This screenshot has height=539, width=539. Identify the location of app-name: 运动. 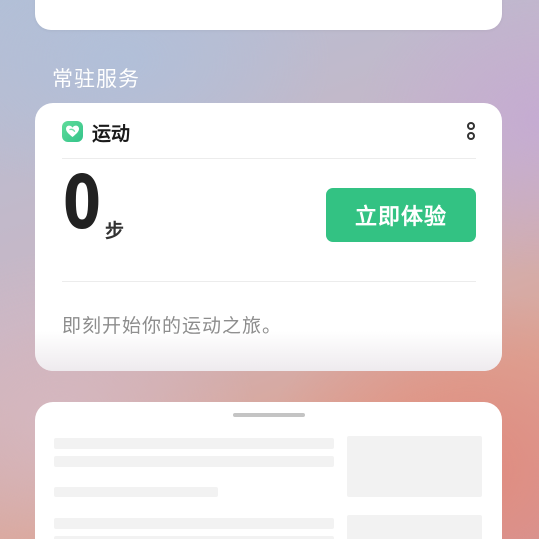
(111, 134).